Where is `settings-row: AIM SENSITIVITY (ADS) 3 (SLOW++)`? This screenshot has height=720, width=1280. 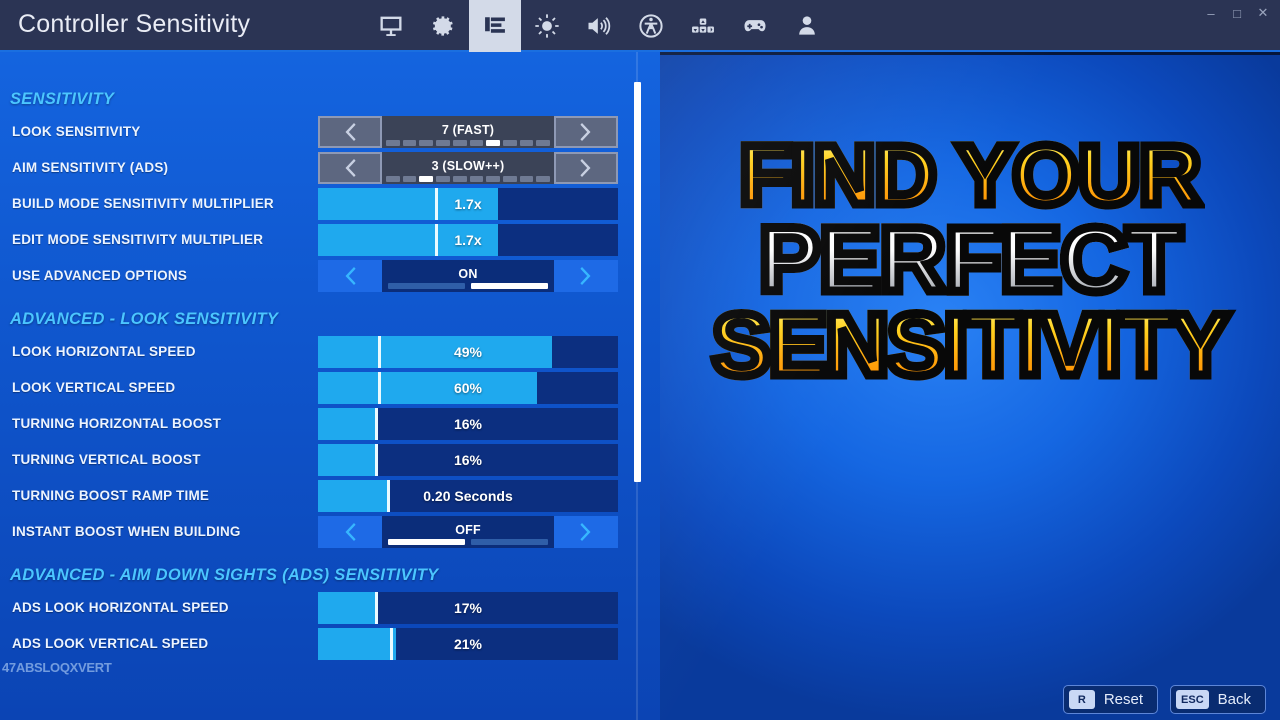
settings-row: AIM SENSITIVITY (ADS) 3 (SLOW++) is located at coordinates (315, 168).